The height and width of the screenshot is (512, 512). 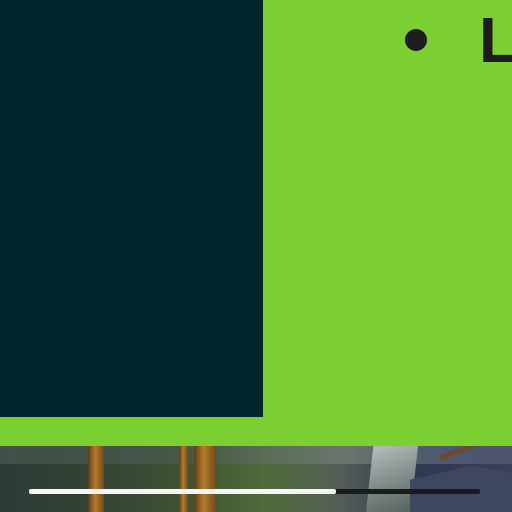 I want to click on video-frame, so click(x=256, y=479).